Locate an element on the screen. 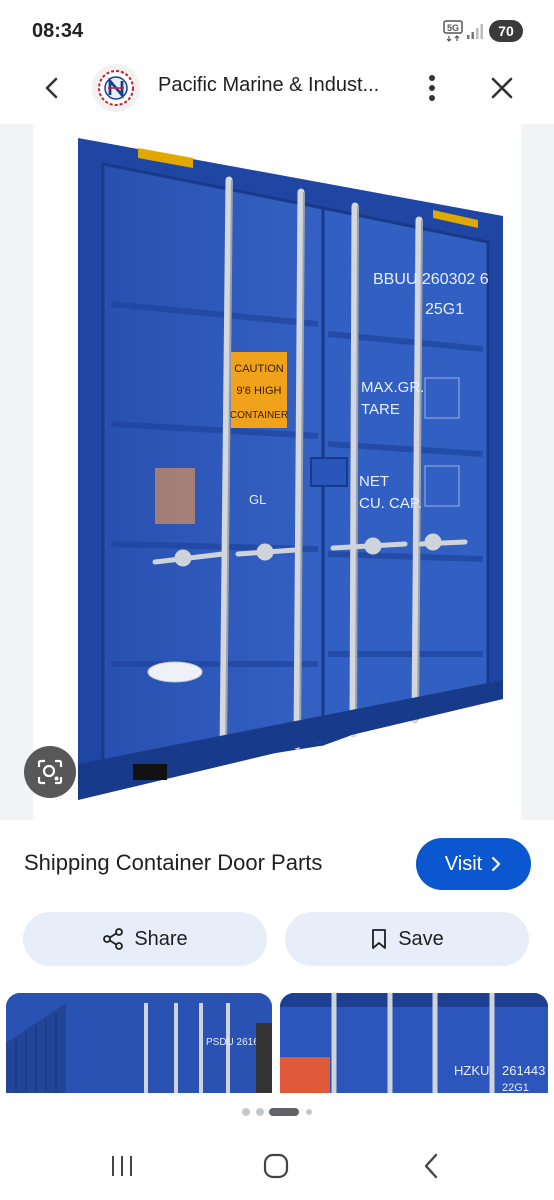 The height and width of the screenshot is (1200, 554). svg-text: 5G is located at coordinates (453, 28).